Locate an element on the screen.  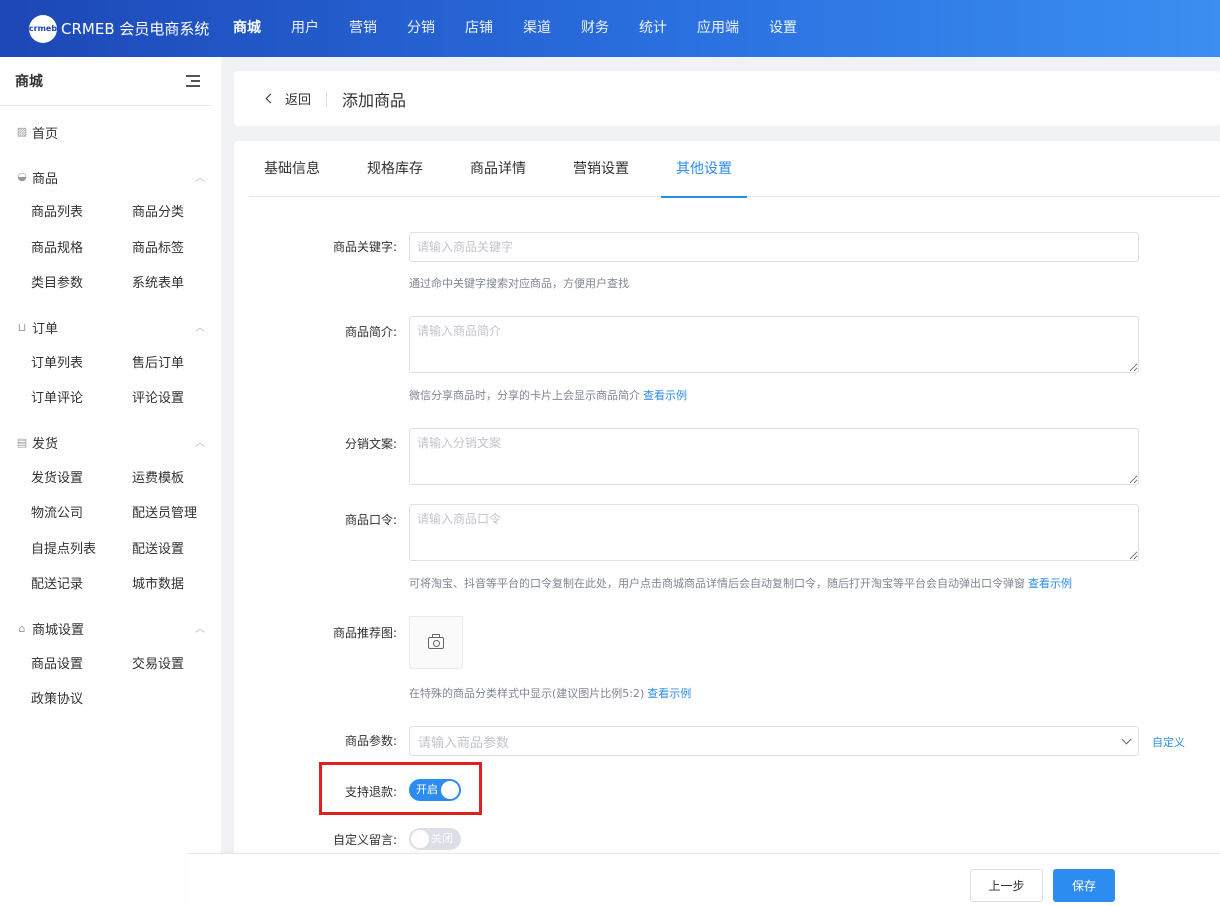
command-textarea is located at coordinates (774, 532).